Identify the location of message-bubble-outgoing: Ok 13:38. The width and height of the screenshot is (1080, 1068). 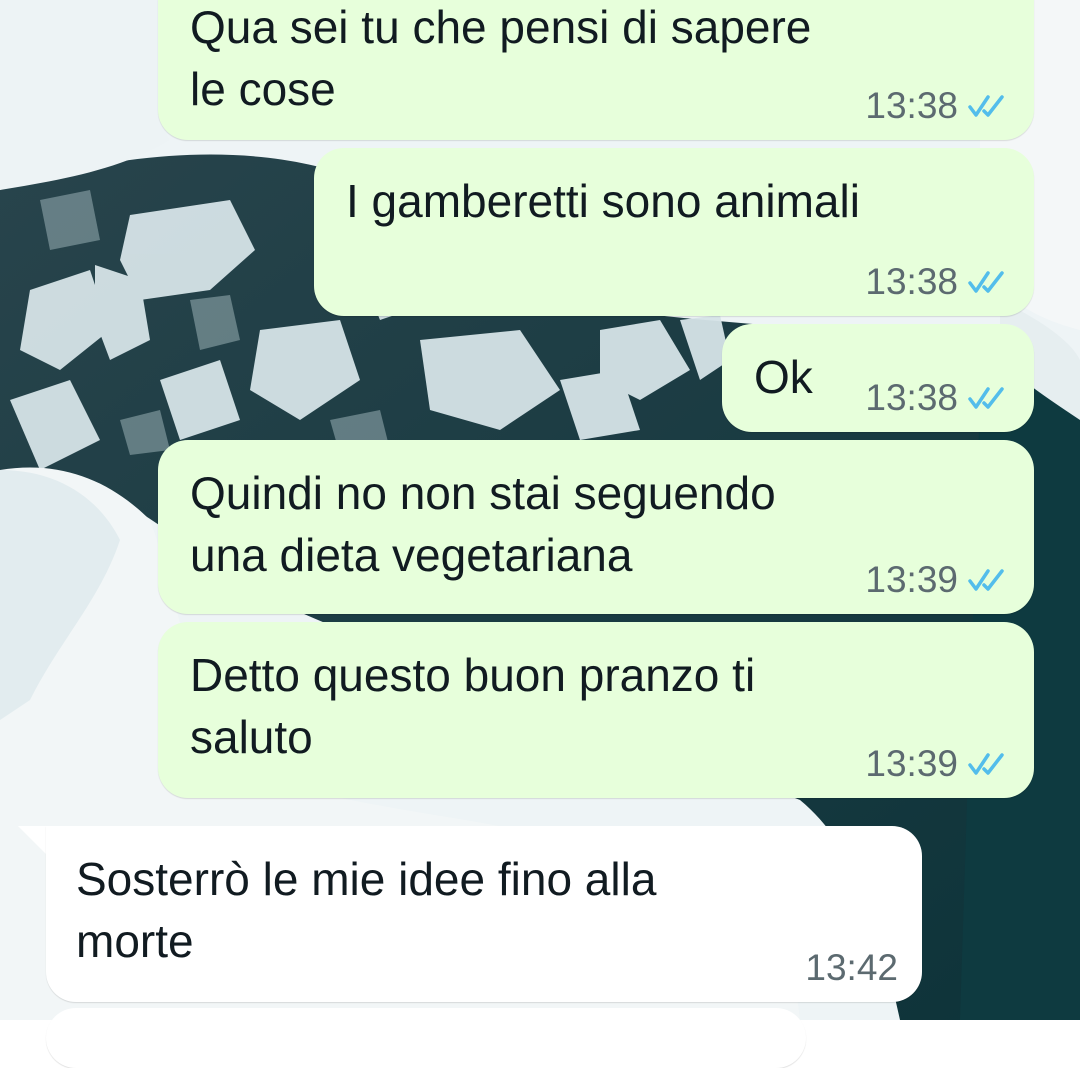
(878, 378).